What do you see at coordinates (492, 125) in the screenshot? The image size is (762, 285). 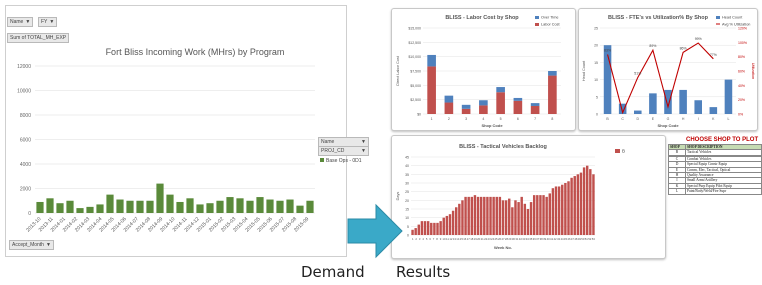 I see `x-axis-label: Shop Code` at bounding box center [492, 125].